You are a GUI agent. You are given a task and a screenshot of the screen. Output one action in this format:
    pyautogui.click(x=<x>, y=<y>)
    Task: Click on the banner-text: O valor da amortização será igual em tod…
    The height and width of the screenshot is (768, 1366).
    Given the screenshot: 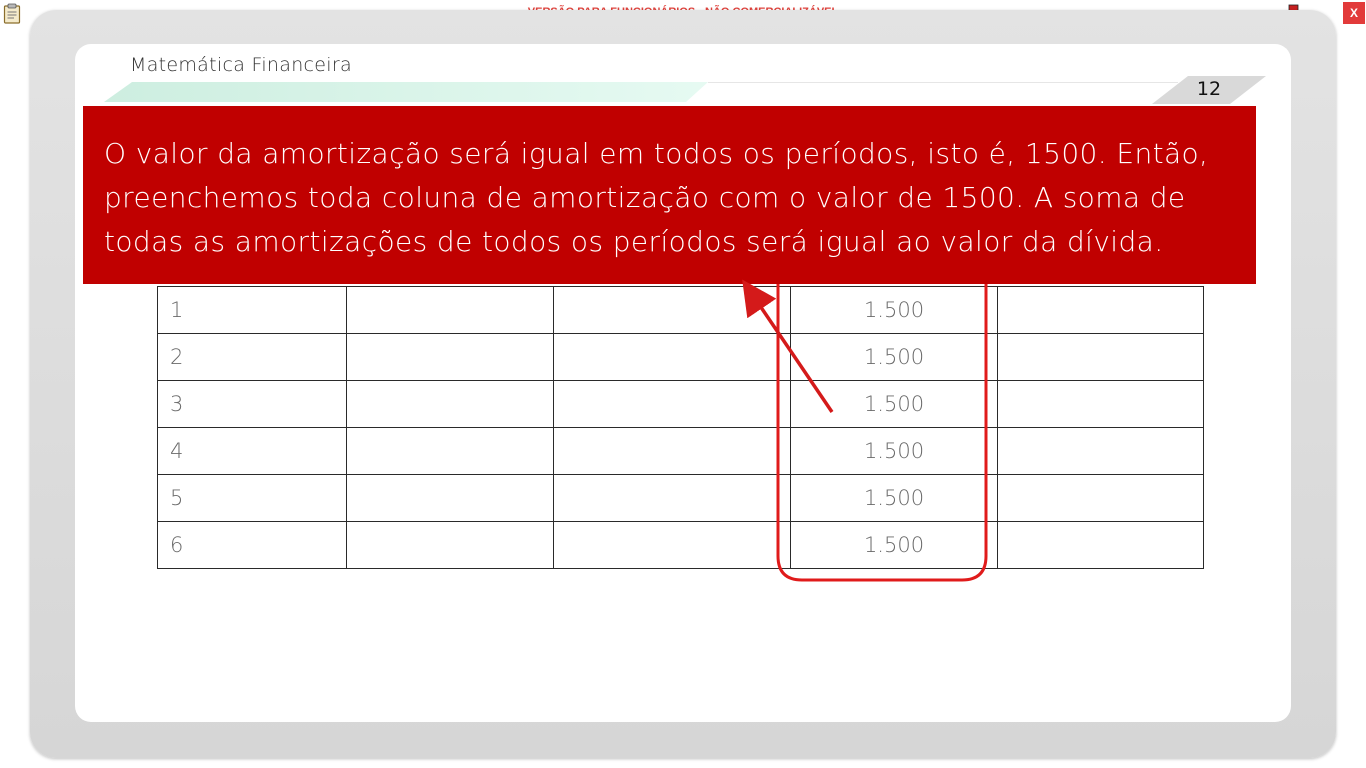 What is the action you would take?
    pyautogui.click(x=656, y=197)
    